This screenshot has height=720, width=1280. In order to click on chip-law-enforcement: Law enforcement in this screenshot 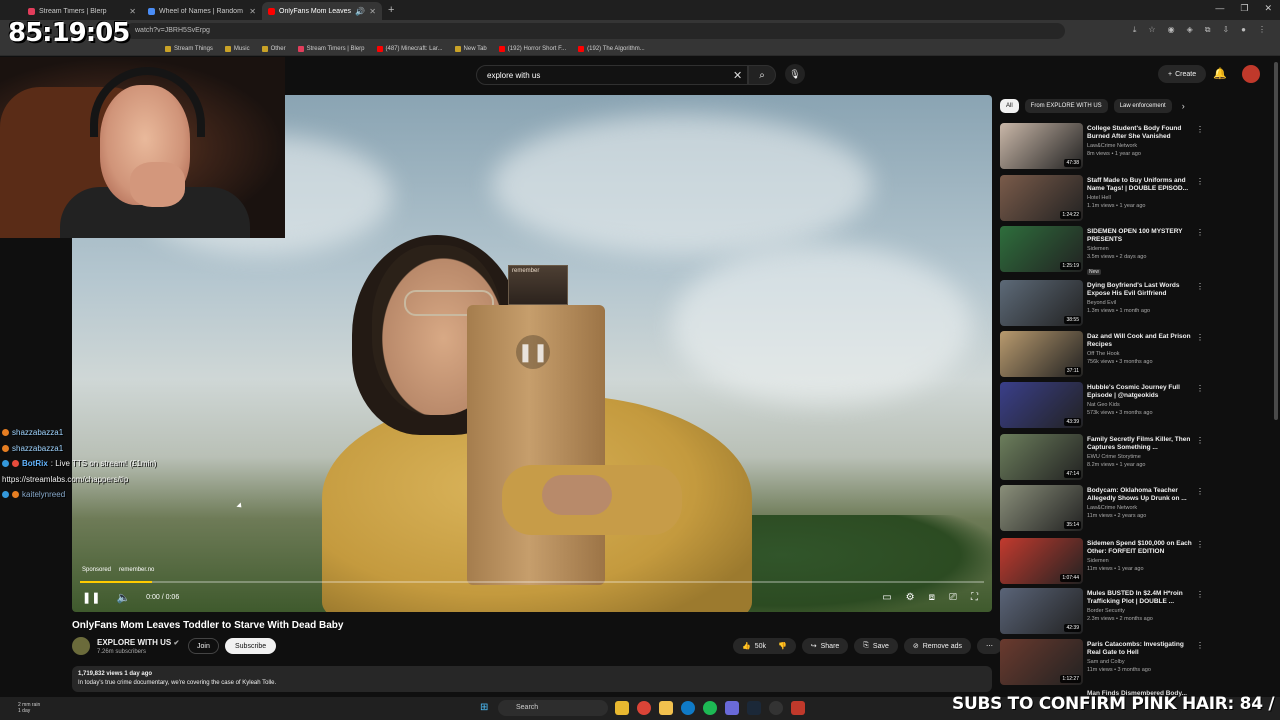, I will do `click(1142, 106)`.